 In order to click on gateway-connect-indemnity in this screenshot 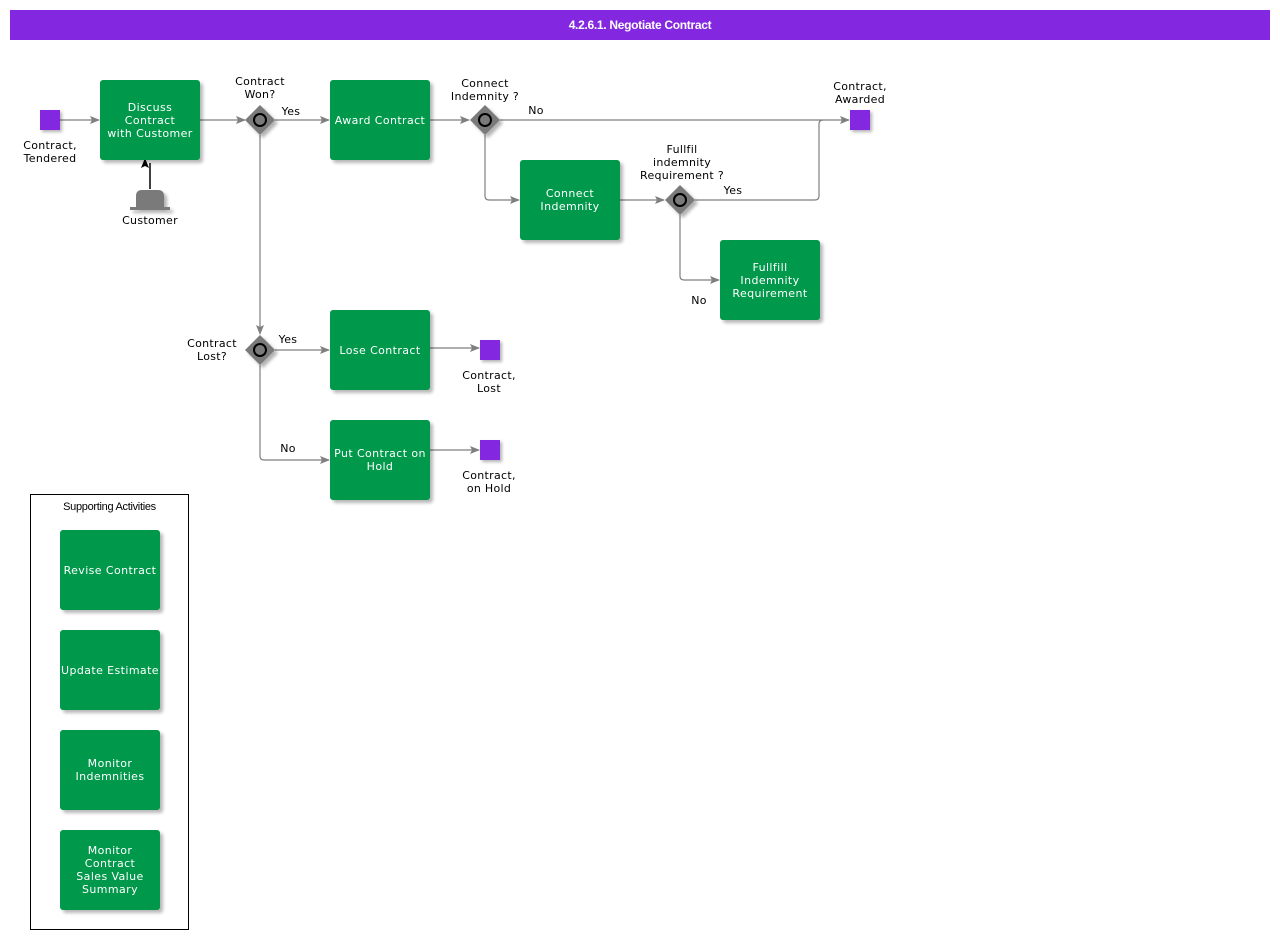, I will do `click(485, 120)`.